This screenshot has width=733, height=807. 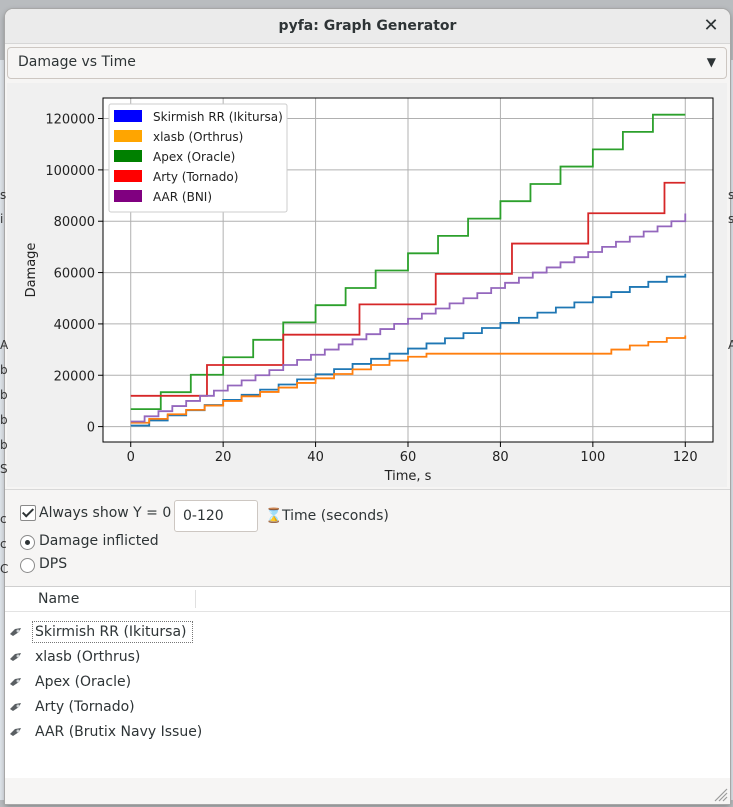 I want to click on resize-grip-icon, so click(x=719, y=793).